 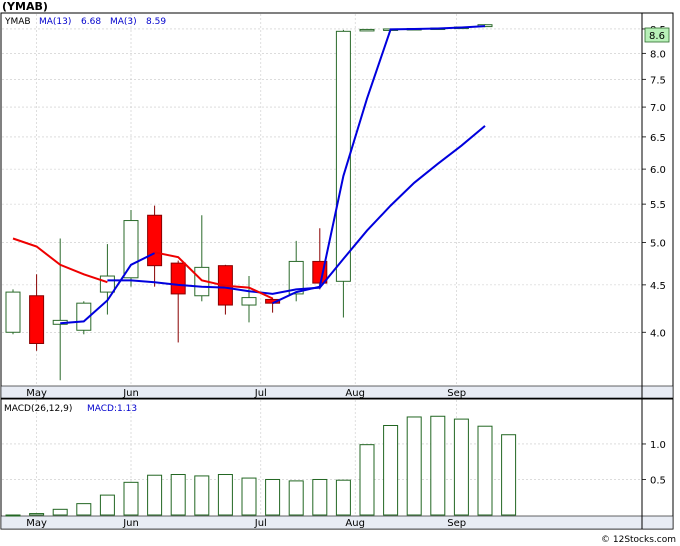 What do you see at coordinates (36, 393) in the screenshot?
I see `price-x-tick-label: May` at bounding box center [36, 393].